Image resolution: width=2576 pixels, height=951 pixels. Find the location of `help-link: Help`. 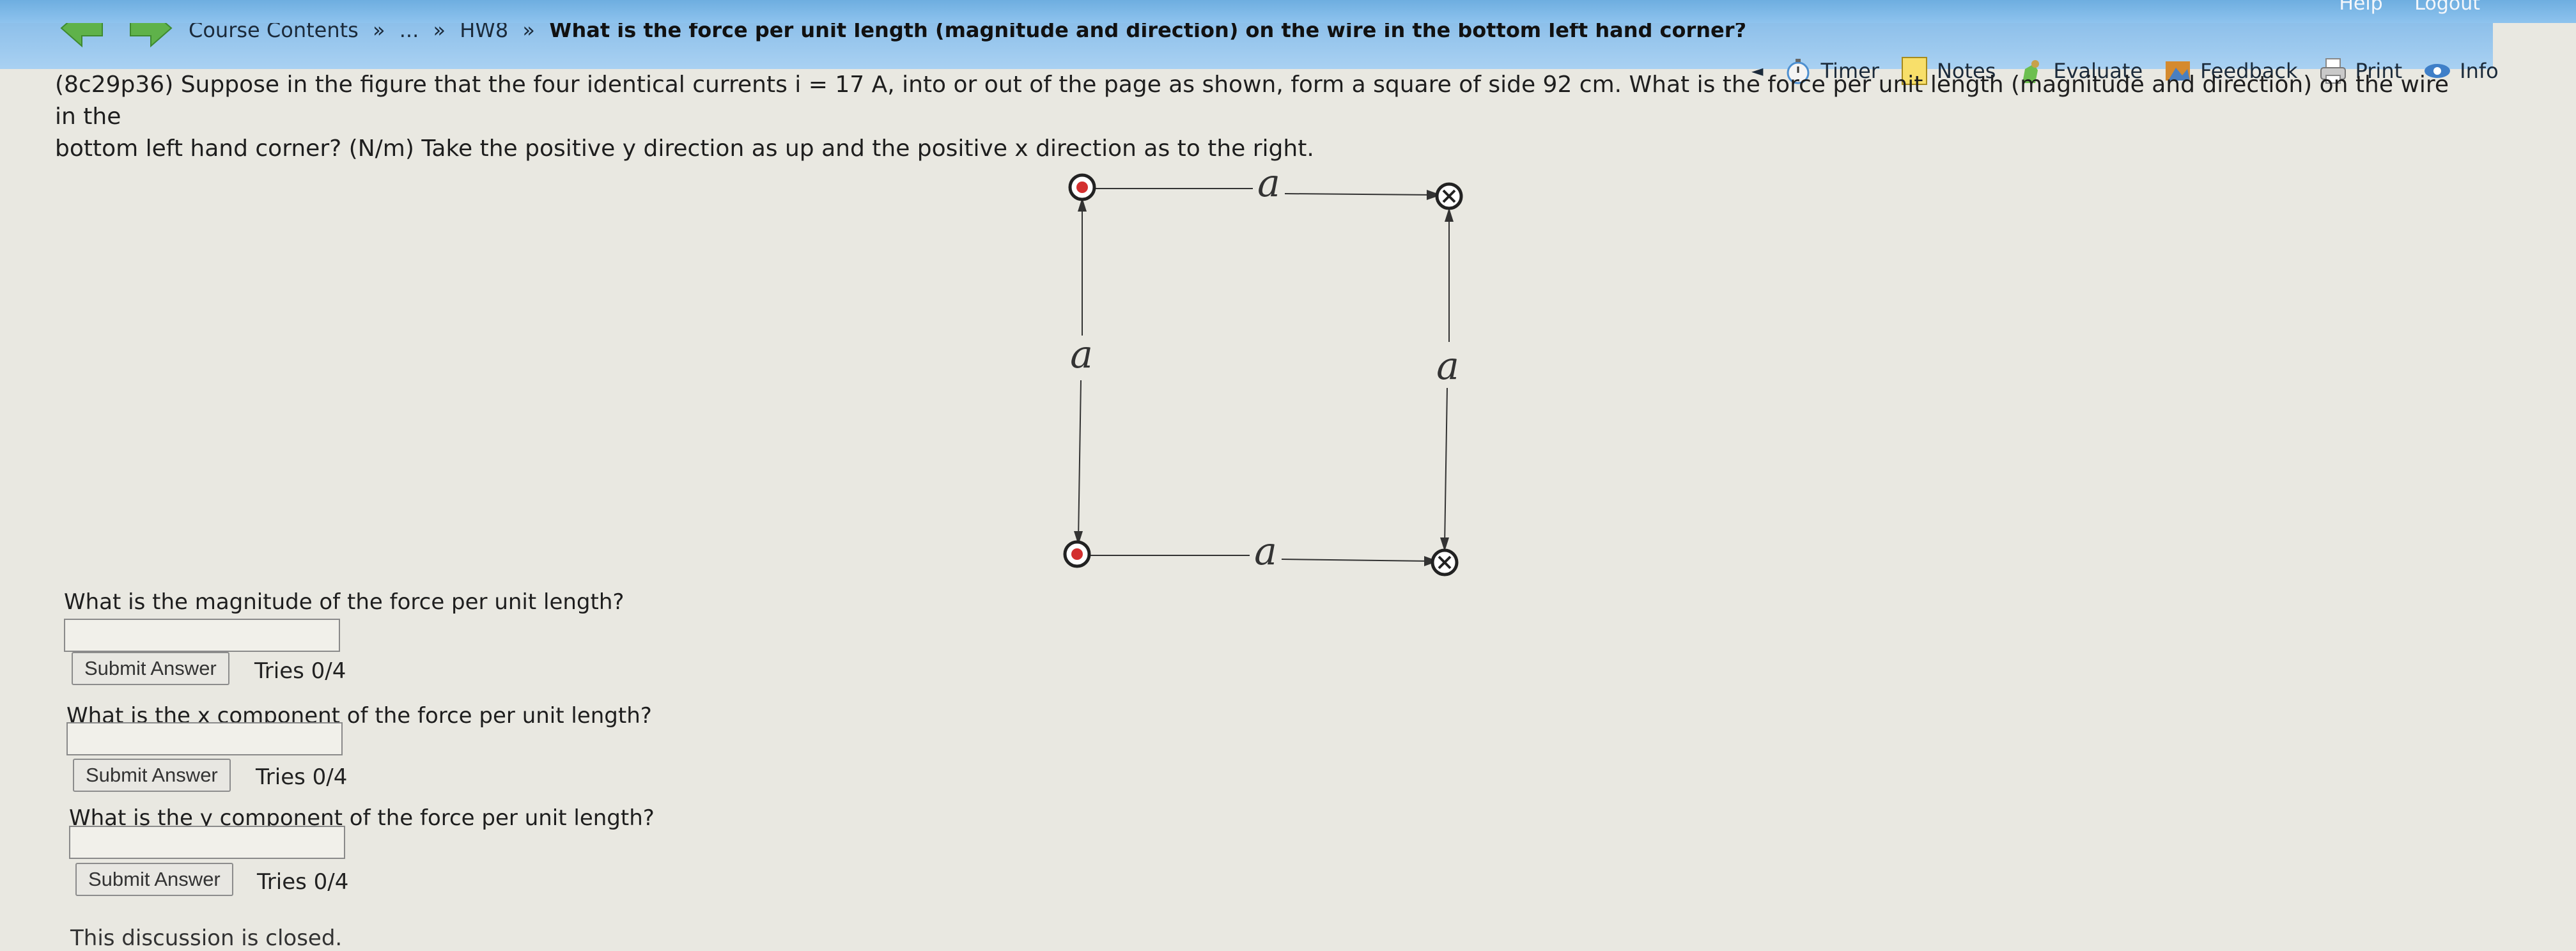

help-link: Help is located at coordinates (2360, 7).